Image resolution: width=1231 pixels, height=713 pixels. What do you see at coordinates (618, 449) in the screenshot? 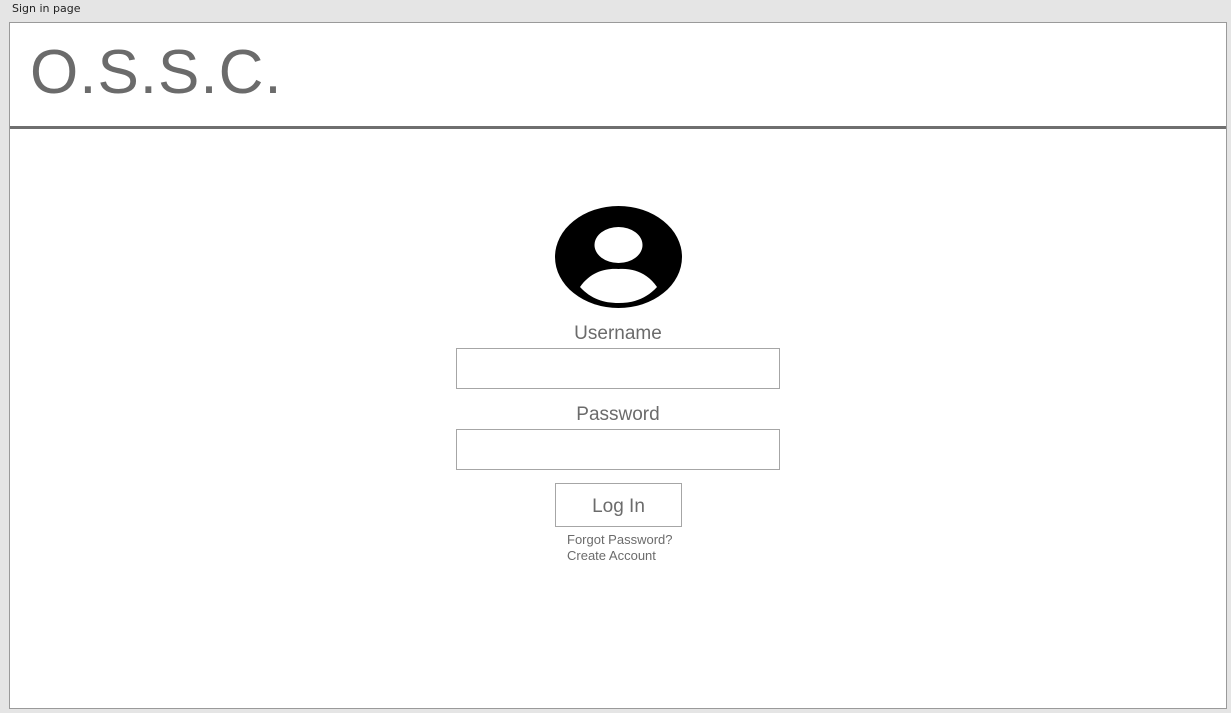
I see `password-input` at bounding box center [618, 449].